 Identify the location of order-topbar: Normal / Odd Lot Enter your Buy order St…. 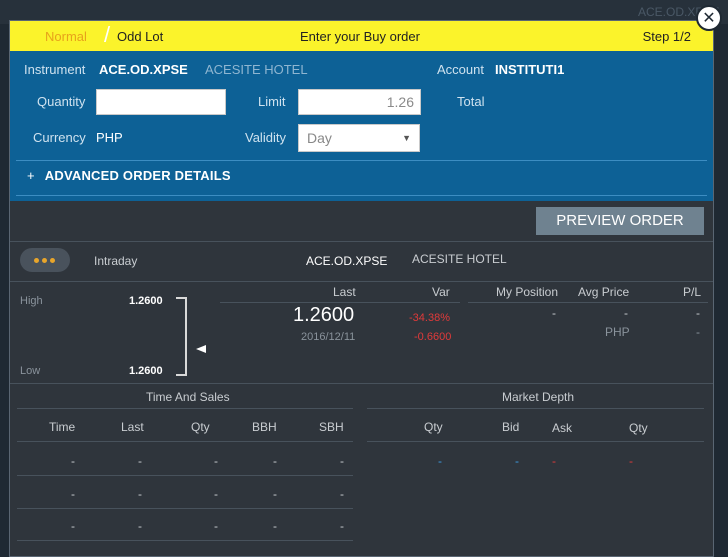
(361, 36).